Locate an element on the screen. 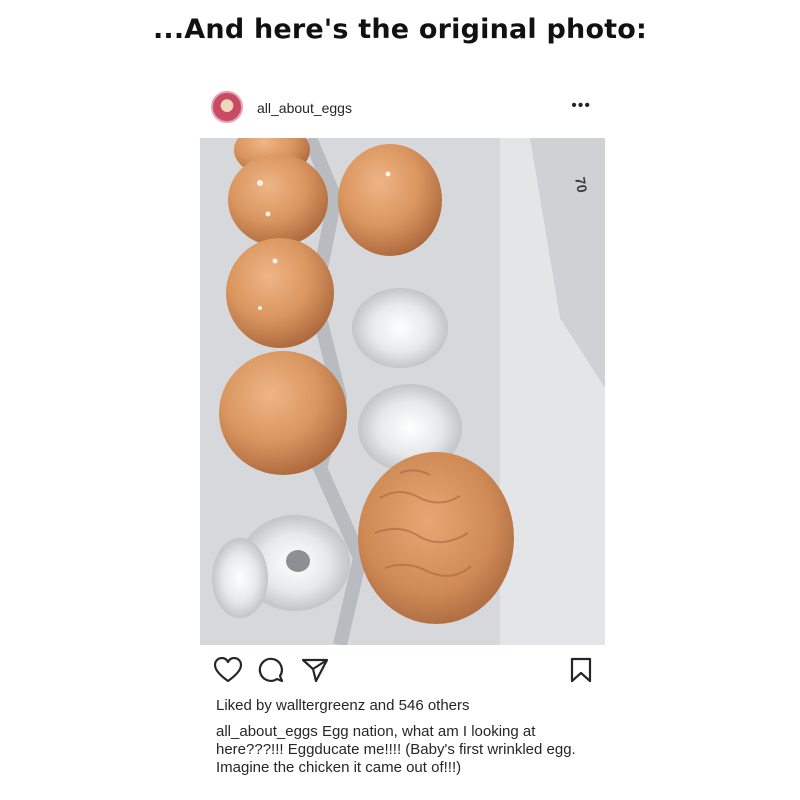  empty-cup is located at coordinates (400, 328).